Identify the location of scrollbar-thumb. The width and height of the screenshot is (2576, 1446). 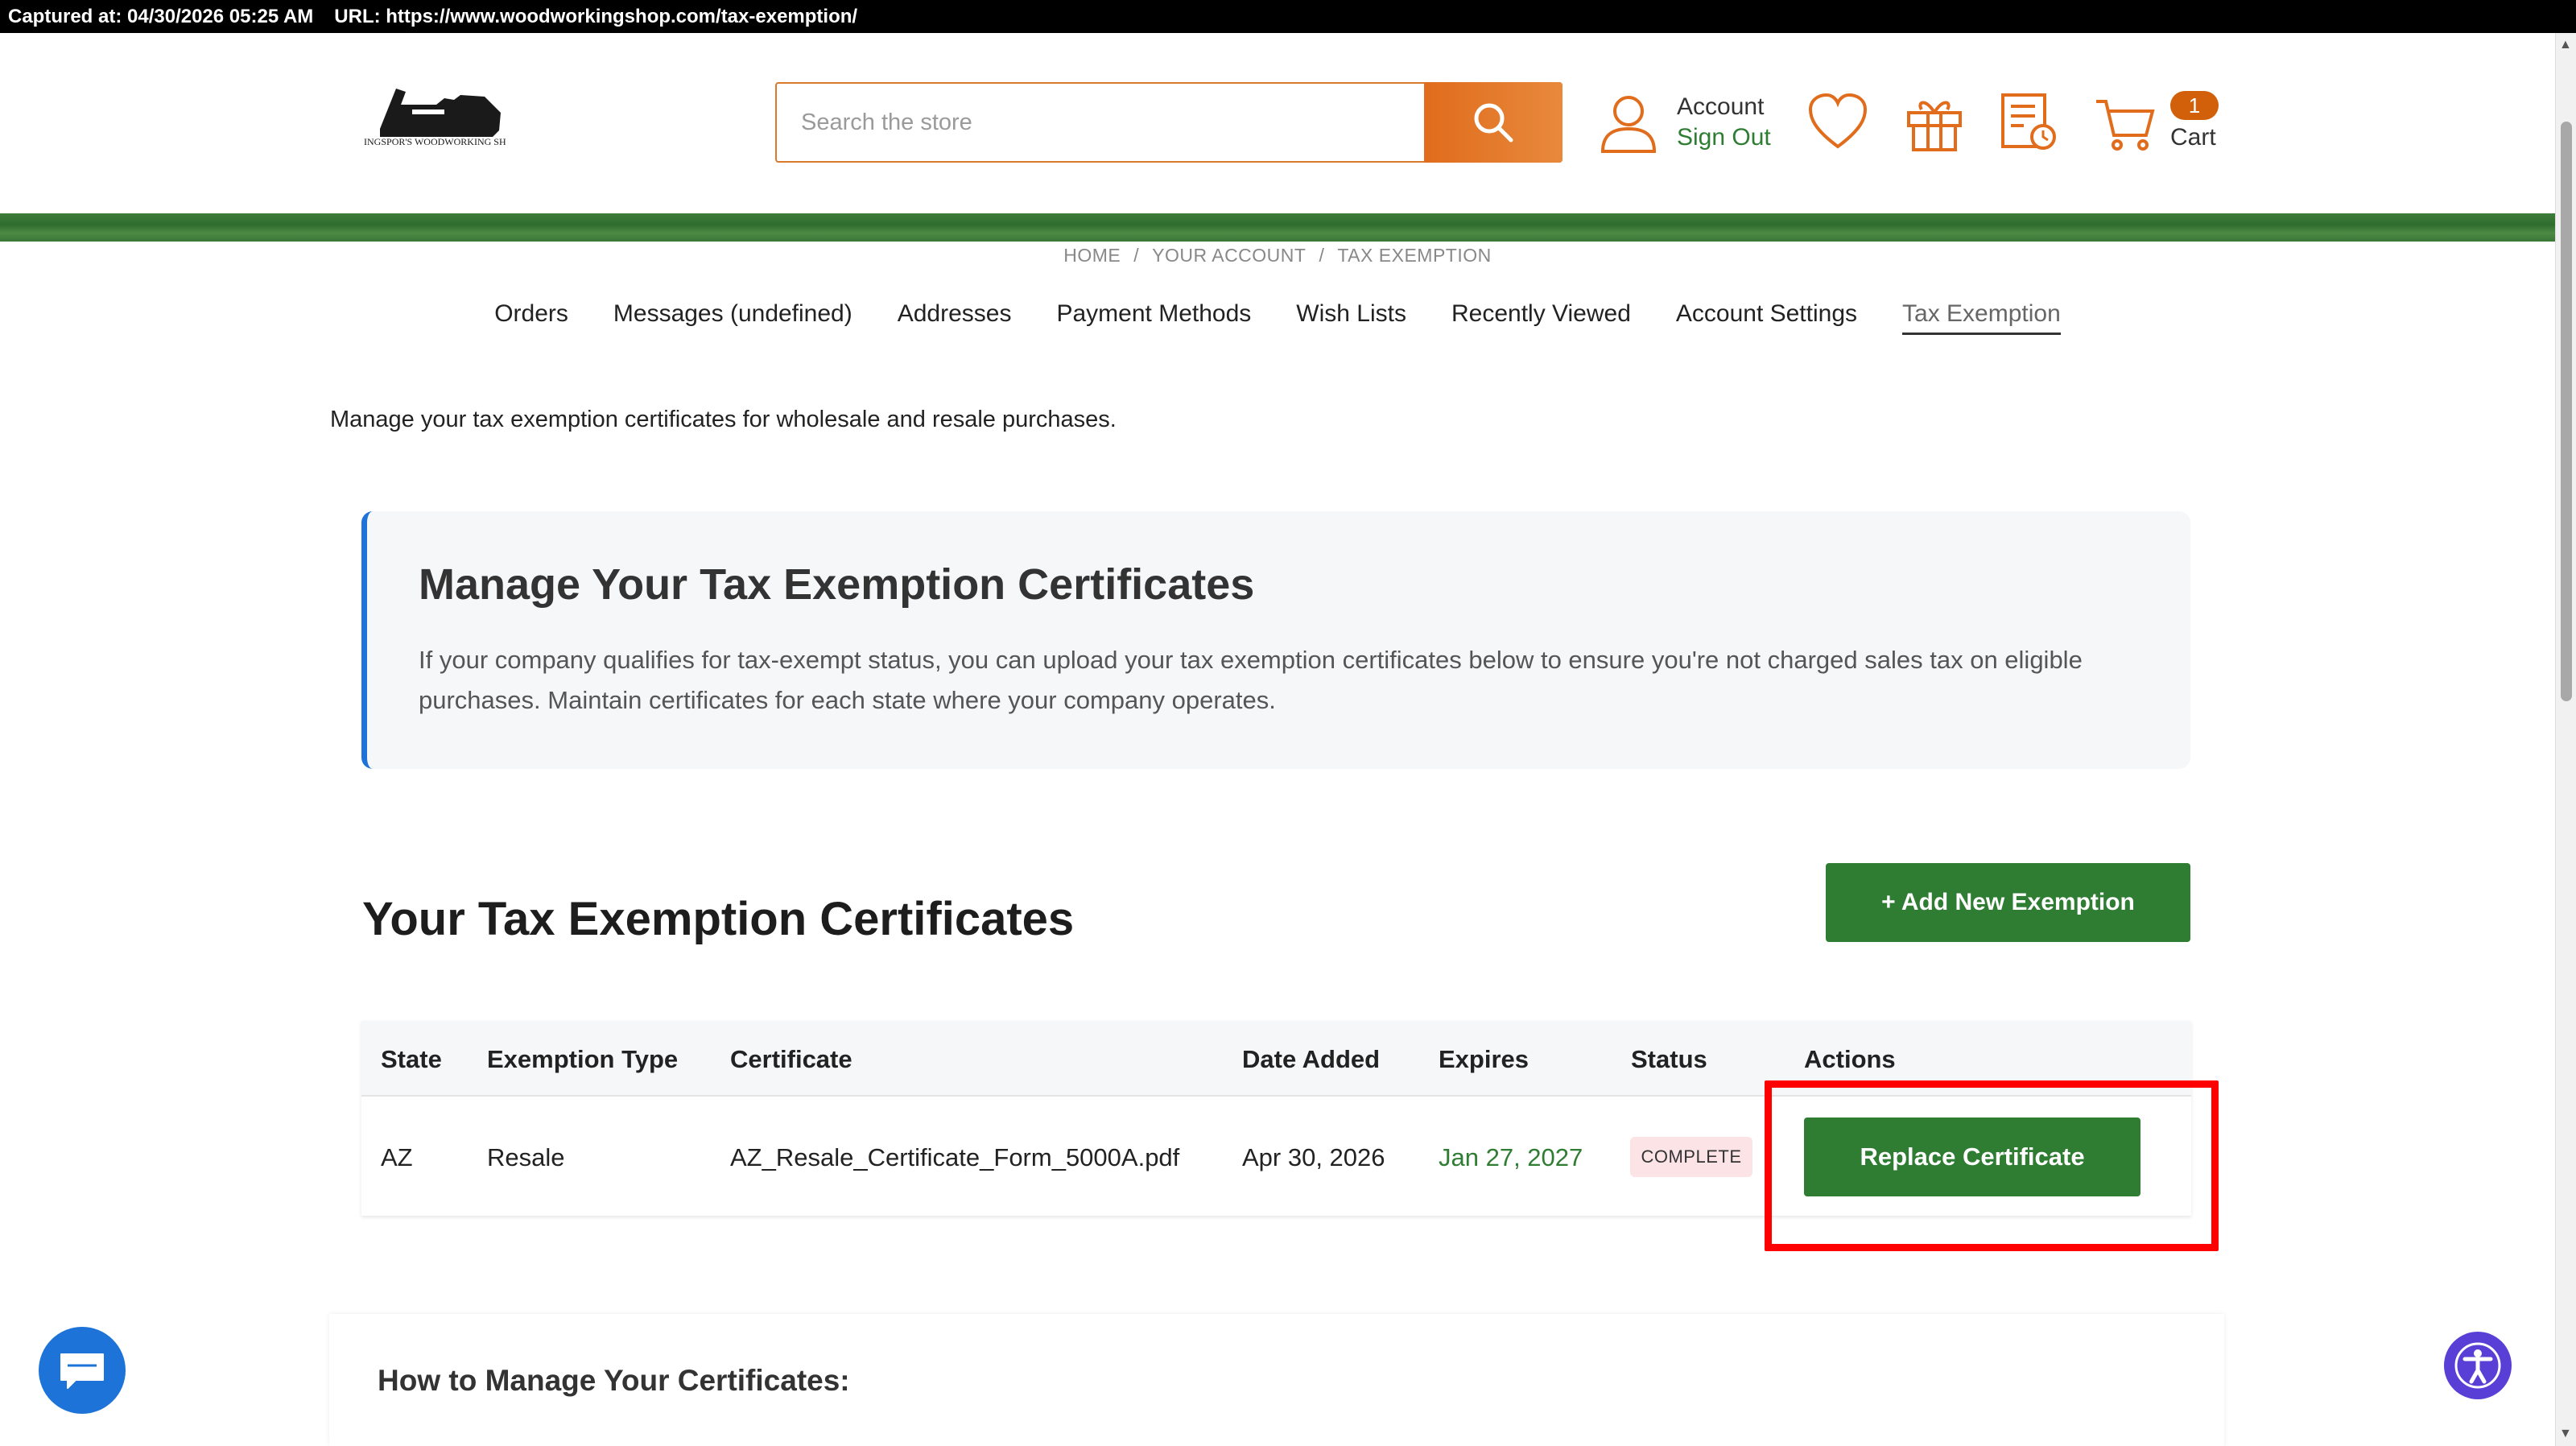
(2566, 411).